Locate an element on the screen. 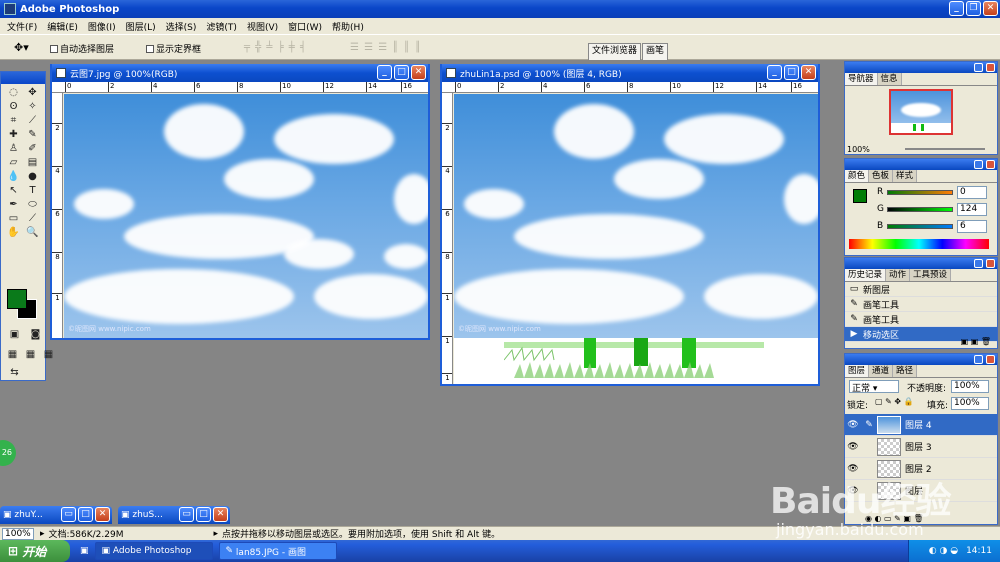 This screenshot has height=562, width=1000. quickmask-mode-icon: ◙ is located at coordinates (35, 334).